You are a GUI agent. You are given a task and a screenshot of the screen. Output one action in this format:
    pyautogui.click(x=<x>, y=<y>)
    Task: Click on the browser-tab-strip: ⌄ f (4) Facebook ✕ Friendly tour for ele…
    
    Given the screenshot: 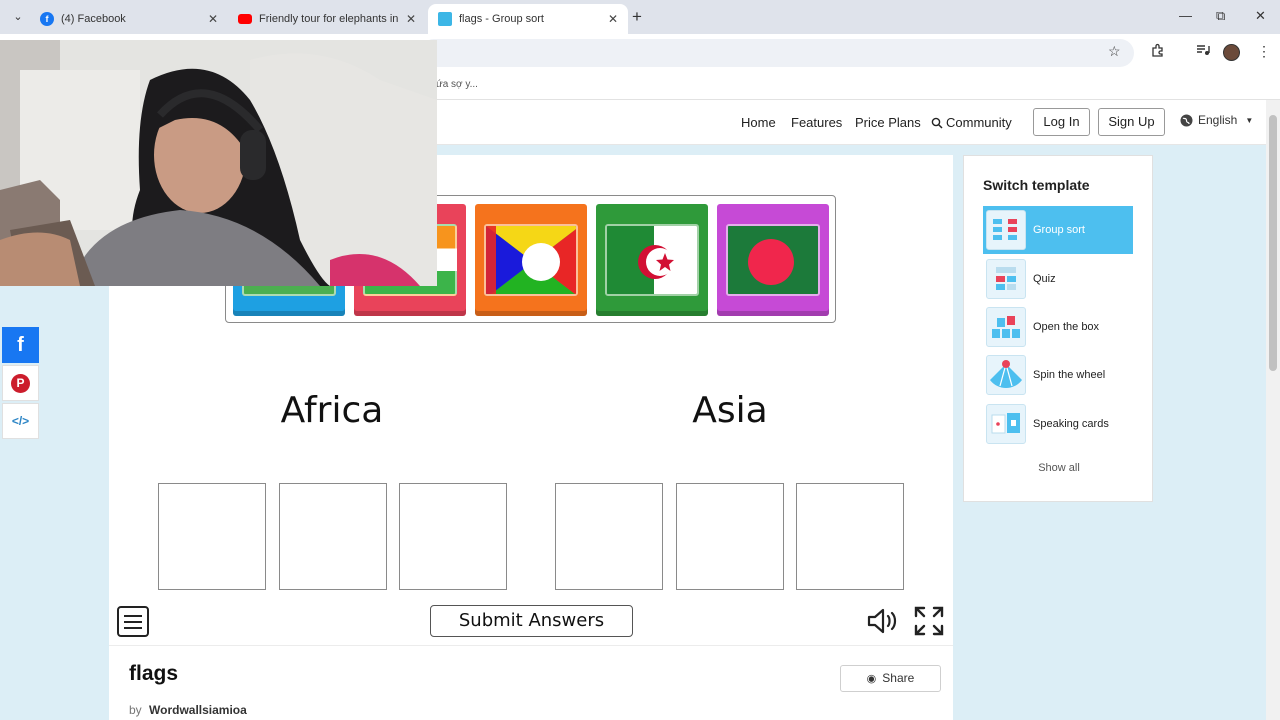 What is the action you would take?
    pyautogui.click(x=640, y=17)
    